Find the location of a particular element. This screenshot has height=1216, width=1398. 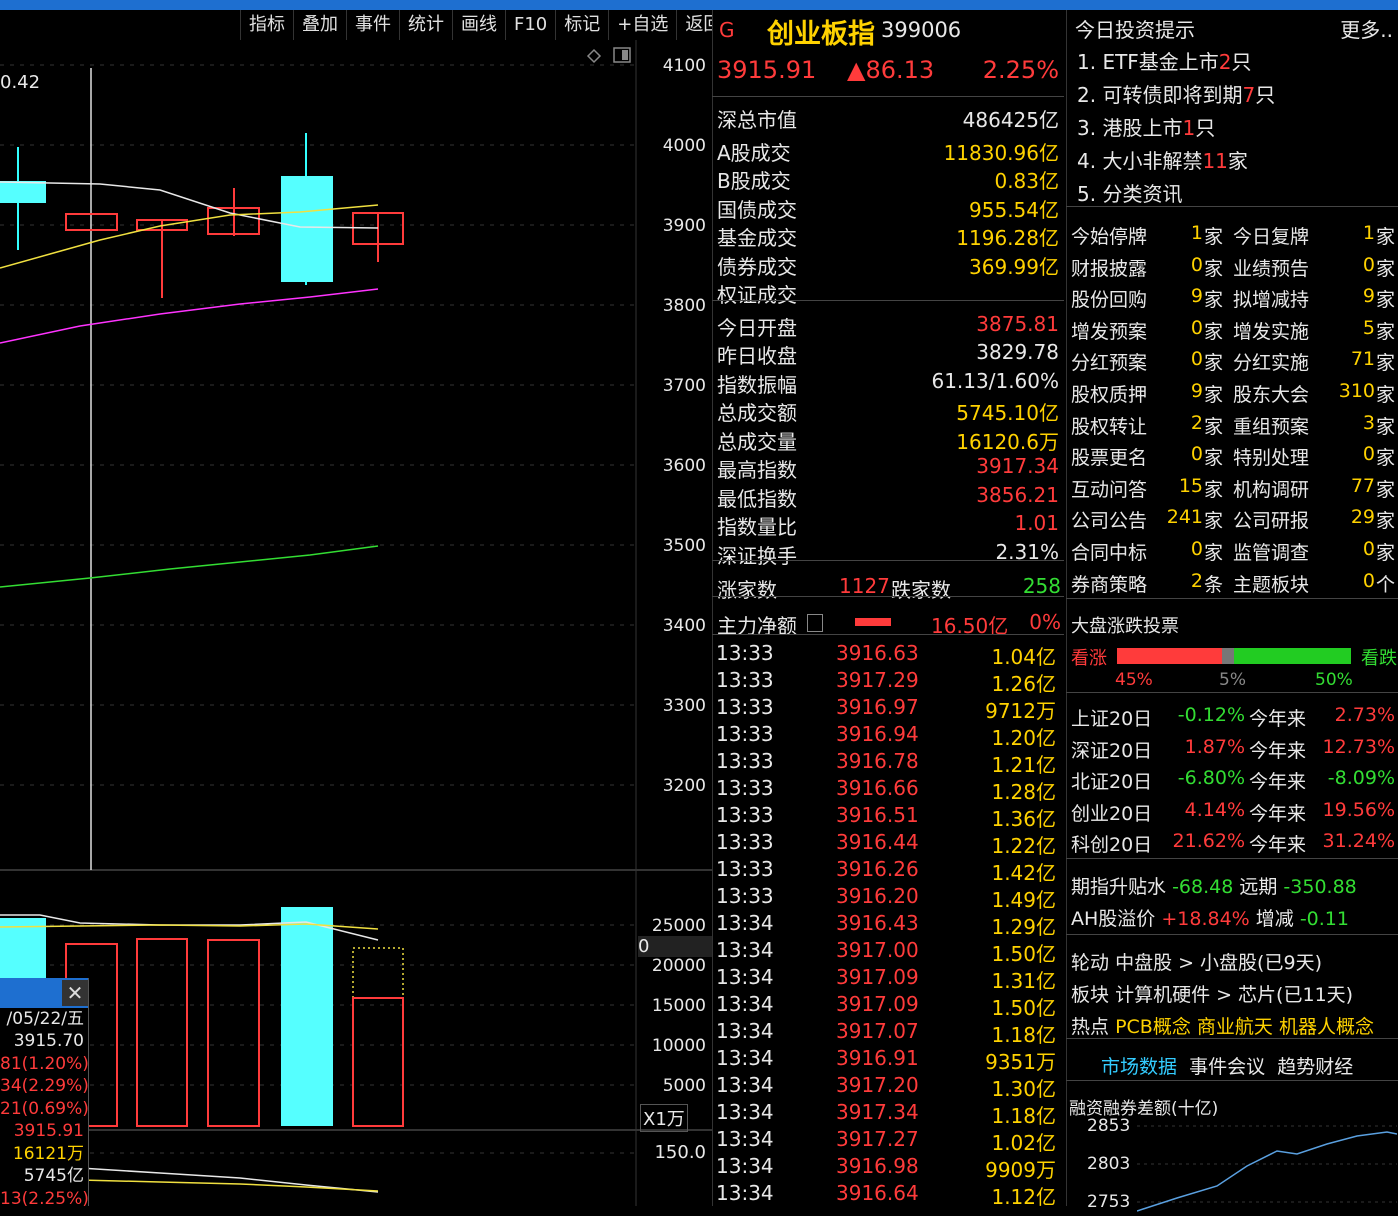

tip-item: 4. 大小非解禁11家 is located at coordinates (1162, 159).